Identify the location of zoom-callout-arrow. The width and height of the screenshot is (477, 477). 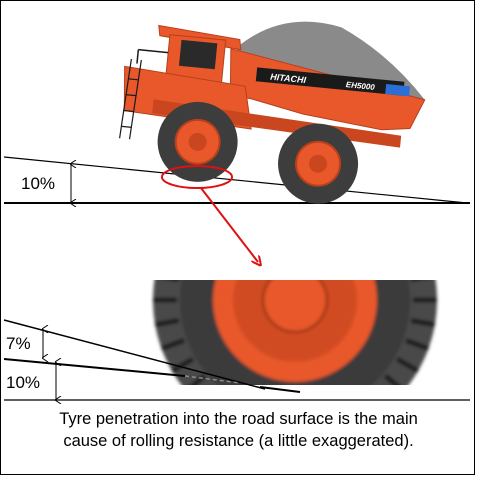
(229, 224).